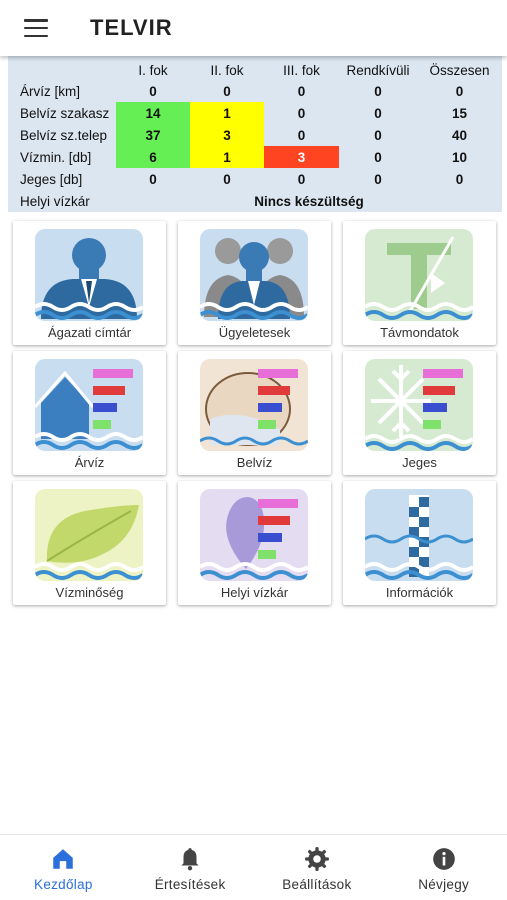 This screenshot has height=900, width=507. I want to click on nav-item-home: Kezdőlap, so click(63, 867).